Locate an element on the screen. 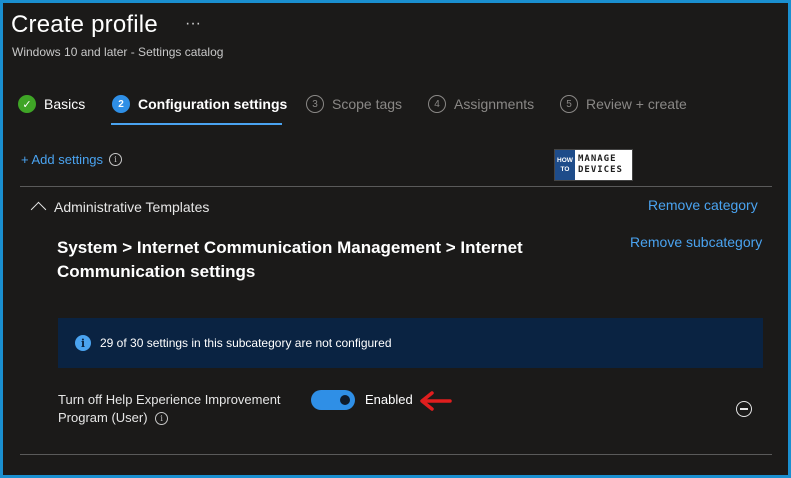 The width and height of the screenshot is (791, 478). step-label: Basics is located at coordinates (65, 104).